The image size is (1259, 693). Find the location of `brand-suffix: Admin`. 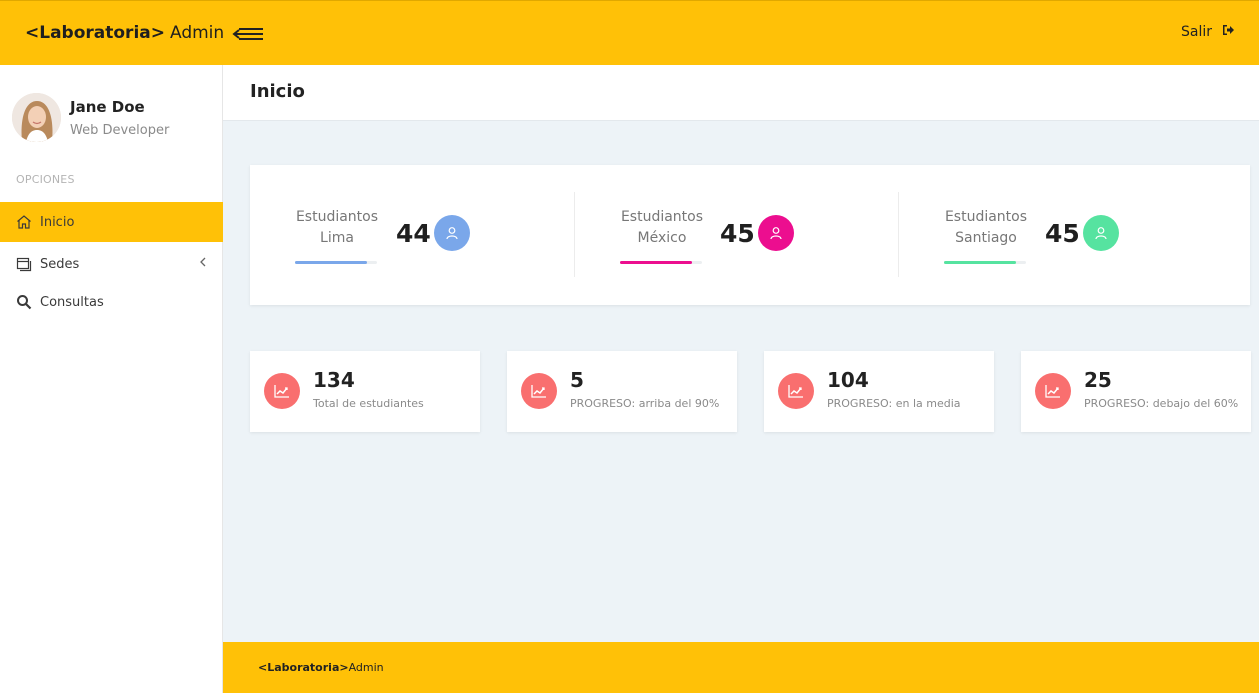

brand-suffix: Admin is located at coordinates (197, 33).